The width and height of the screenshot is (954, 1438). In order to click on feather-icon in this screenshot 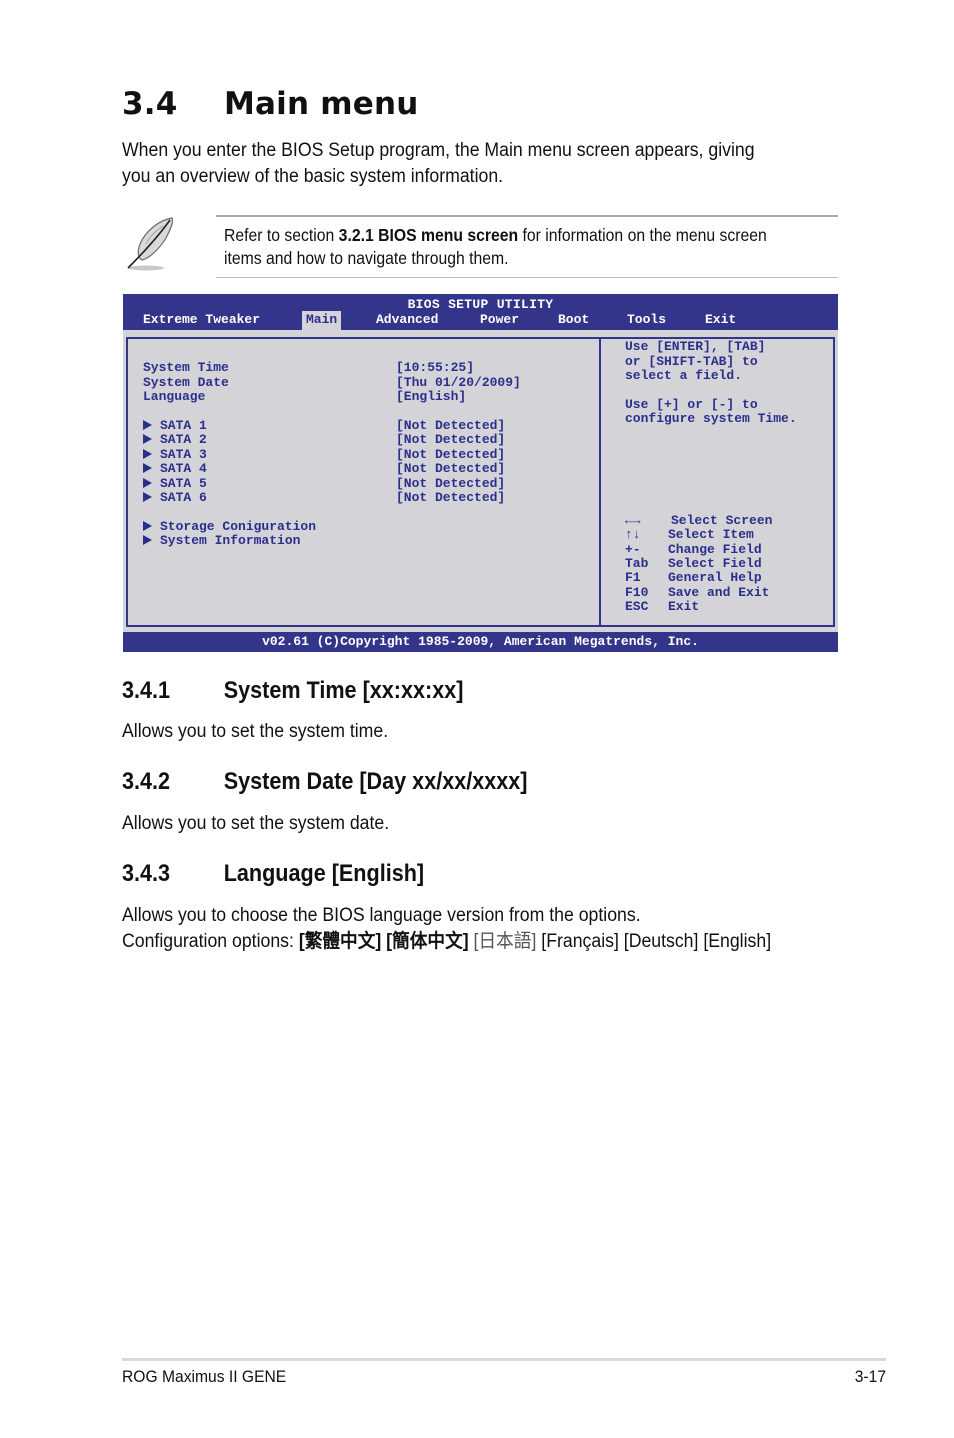, I will do `click(150, 244)`.